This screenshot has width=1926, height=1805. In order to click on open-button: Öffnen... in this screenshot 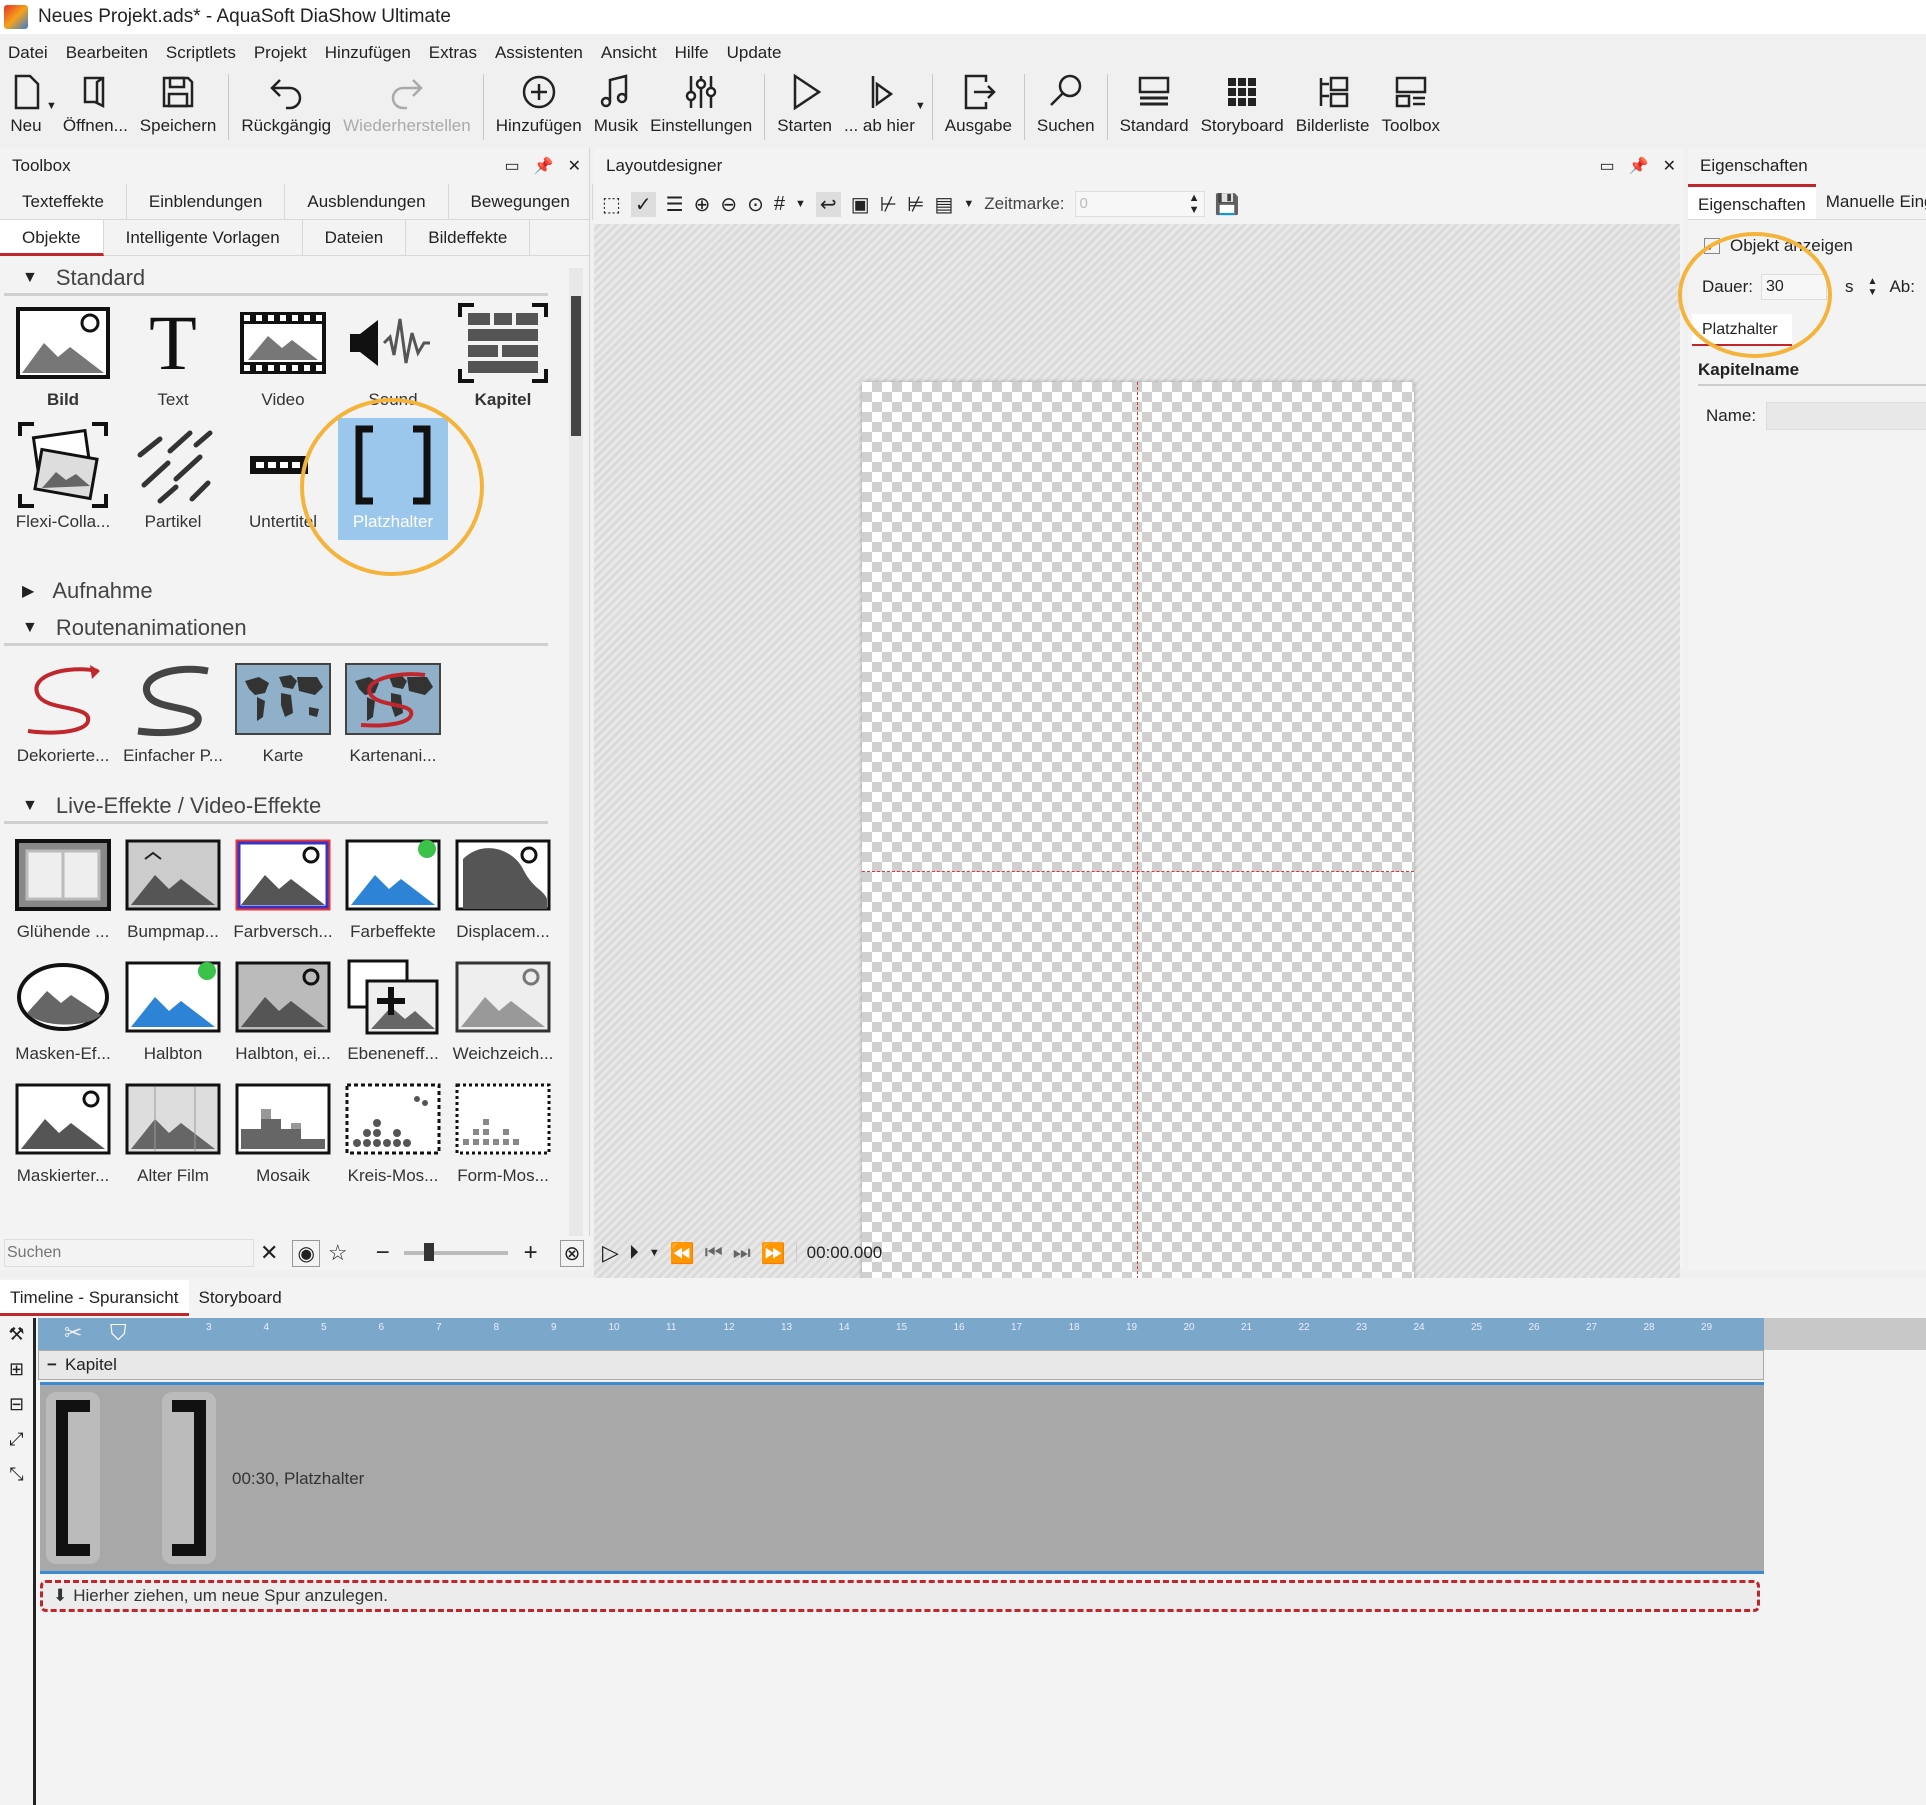, I will do `click(95, 106)`.